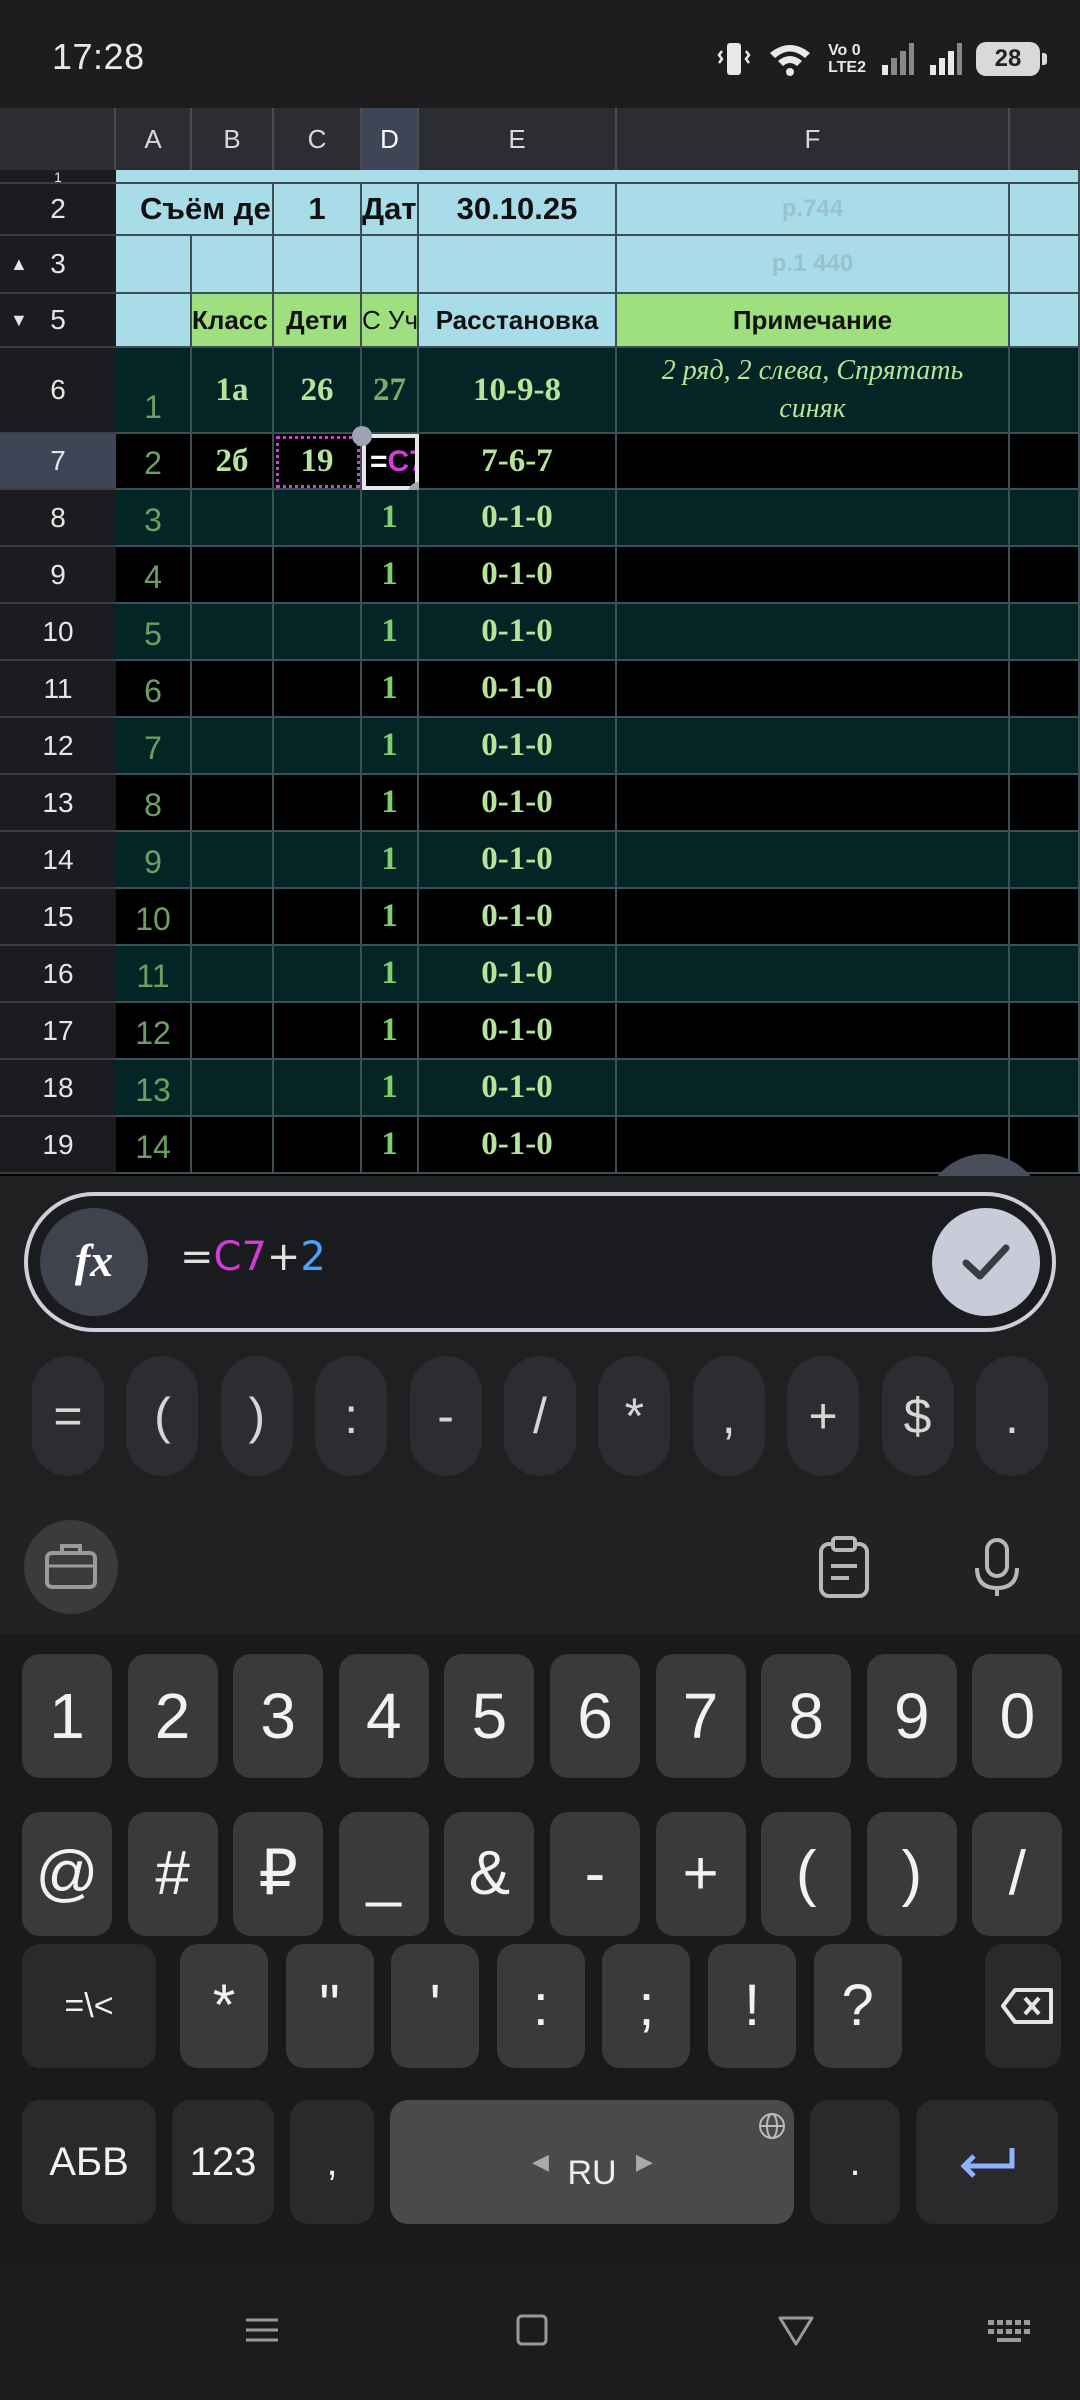  Describe the element at coordinates (518, 1031) in the screenshot. I see `cell-e17: 0-1-0` at that location.